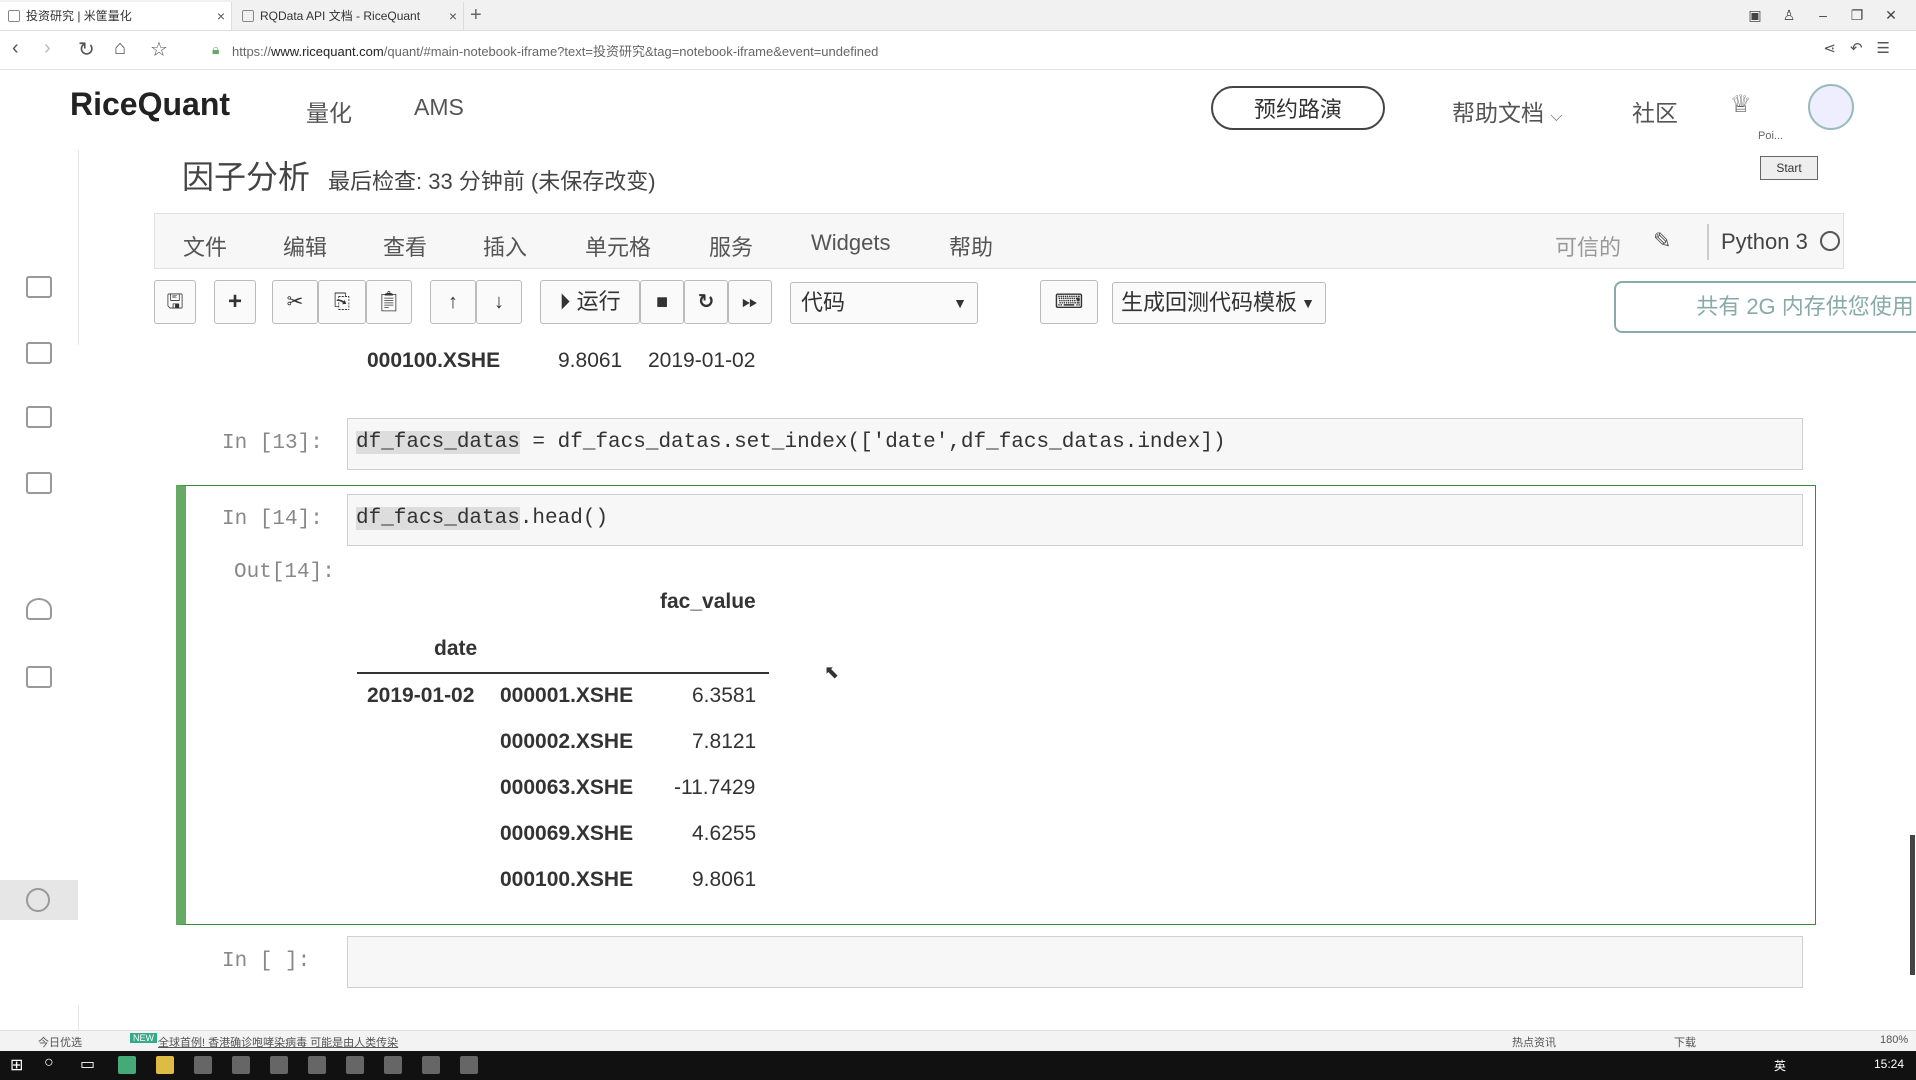  I want to click on menu-edit: 编辑, so click(305, 246).